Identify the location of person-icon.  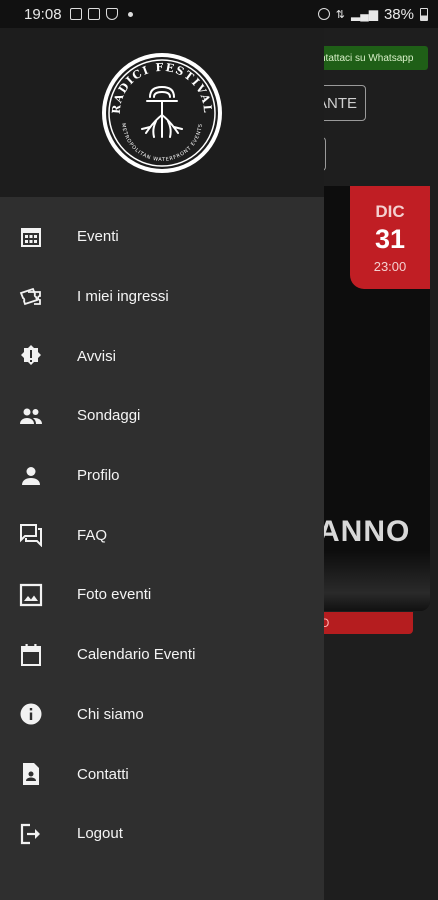
(31, 476).